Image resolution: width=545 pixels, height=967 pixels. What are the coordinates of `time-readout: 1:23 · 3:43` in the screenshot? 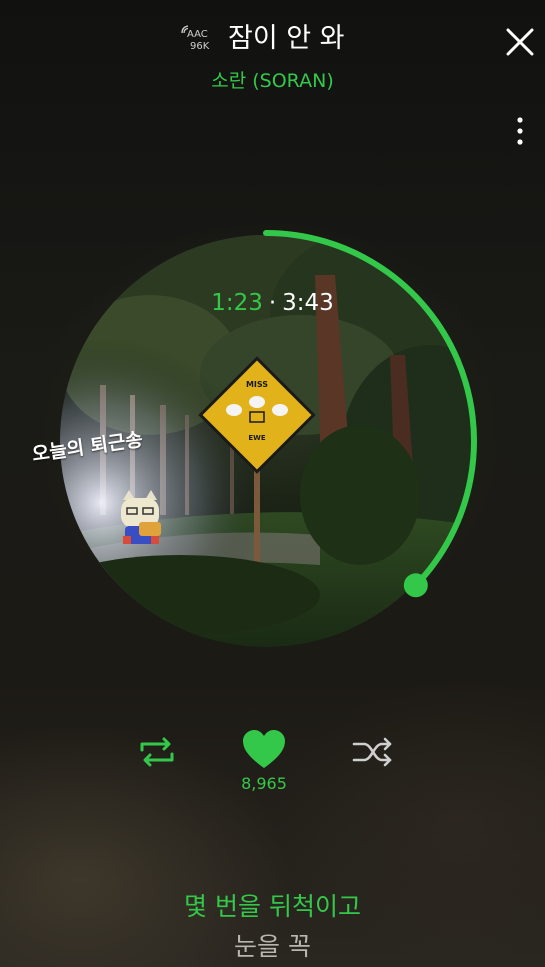 It's located at (272, 303).